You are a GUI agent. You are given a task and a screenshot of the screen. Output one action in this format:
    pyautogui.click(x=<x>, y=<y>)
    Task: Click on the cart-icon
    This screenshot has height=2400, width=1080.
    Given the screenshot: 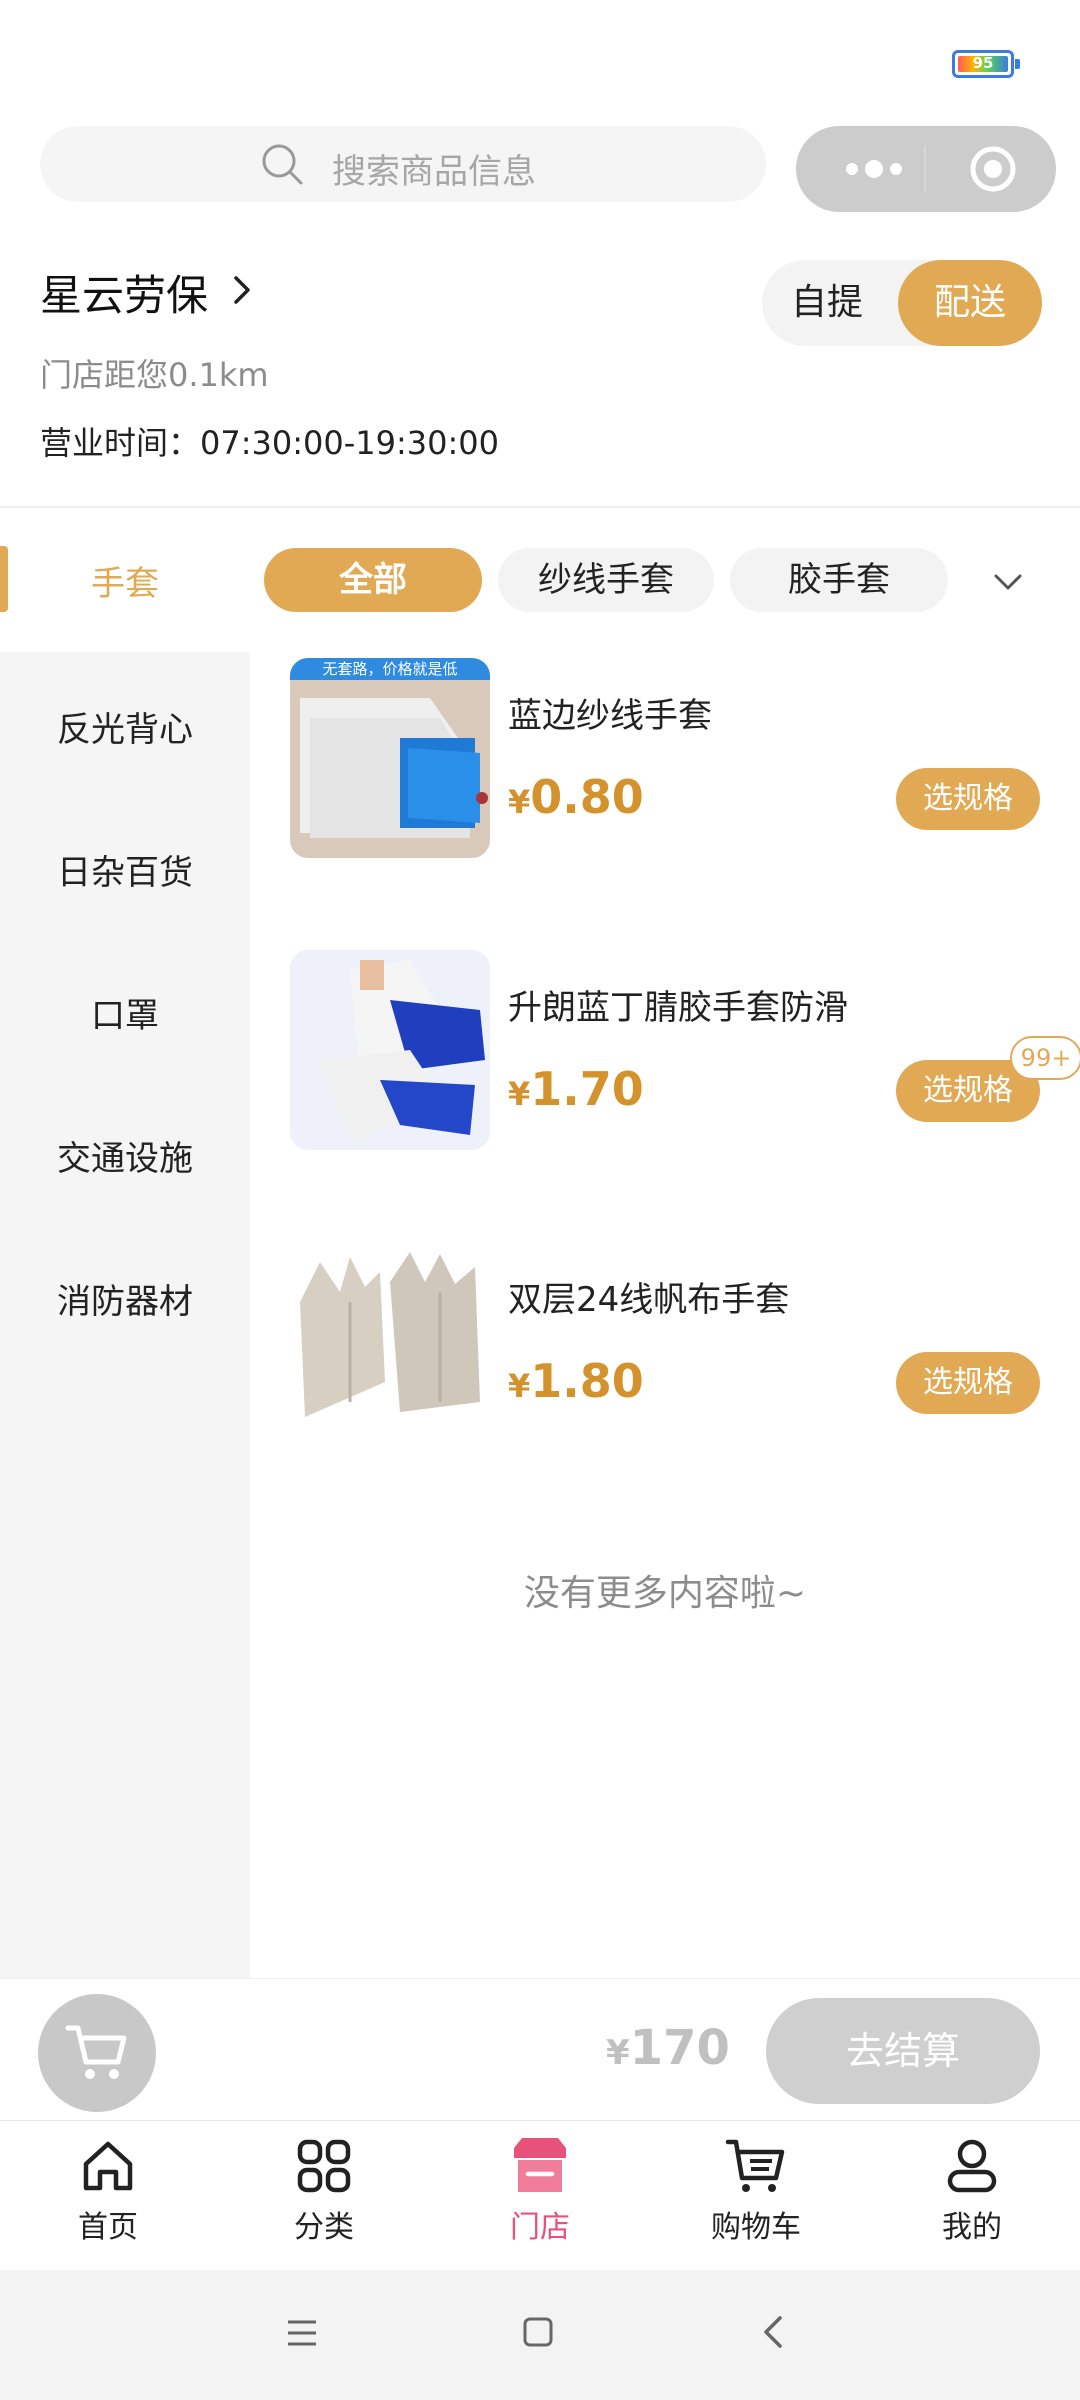 What is the action you would take?
    pyautogui.click(x=96, y=2052)
    